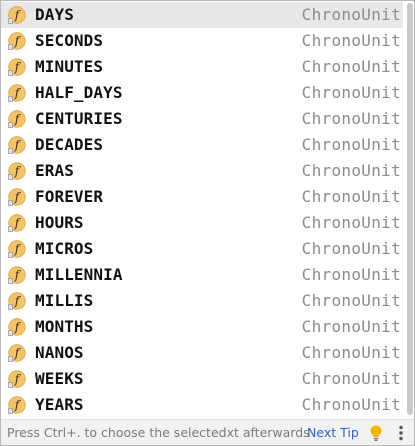 The image size is (415, 446). What do you see at coordinates (79, 92) in the screenshot?
I see `completion-item-name: HALF_DAYS` at bounding box center [79, 92].